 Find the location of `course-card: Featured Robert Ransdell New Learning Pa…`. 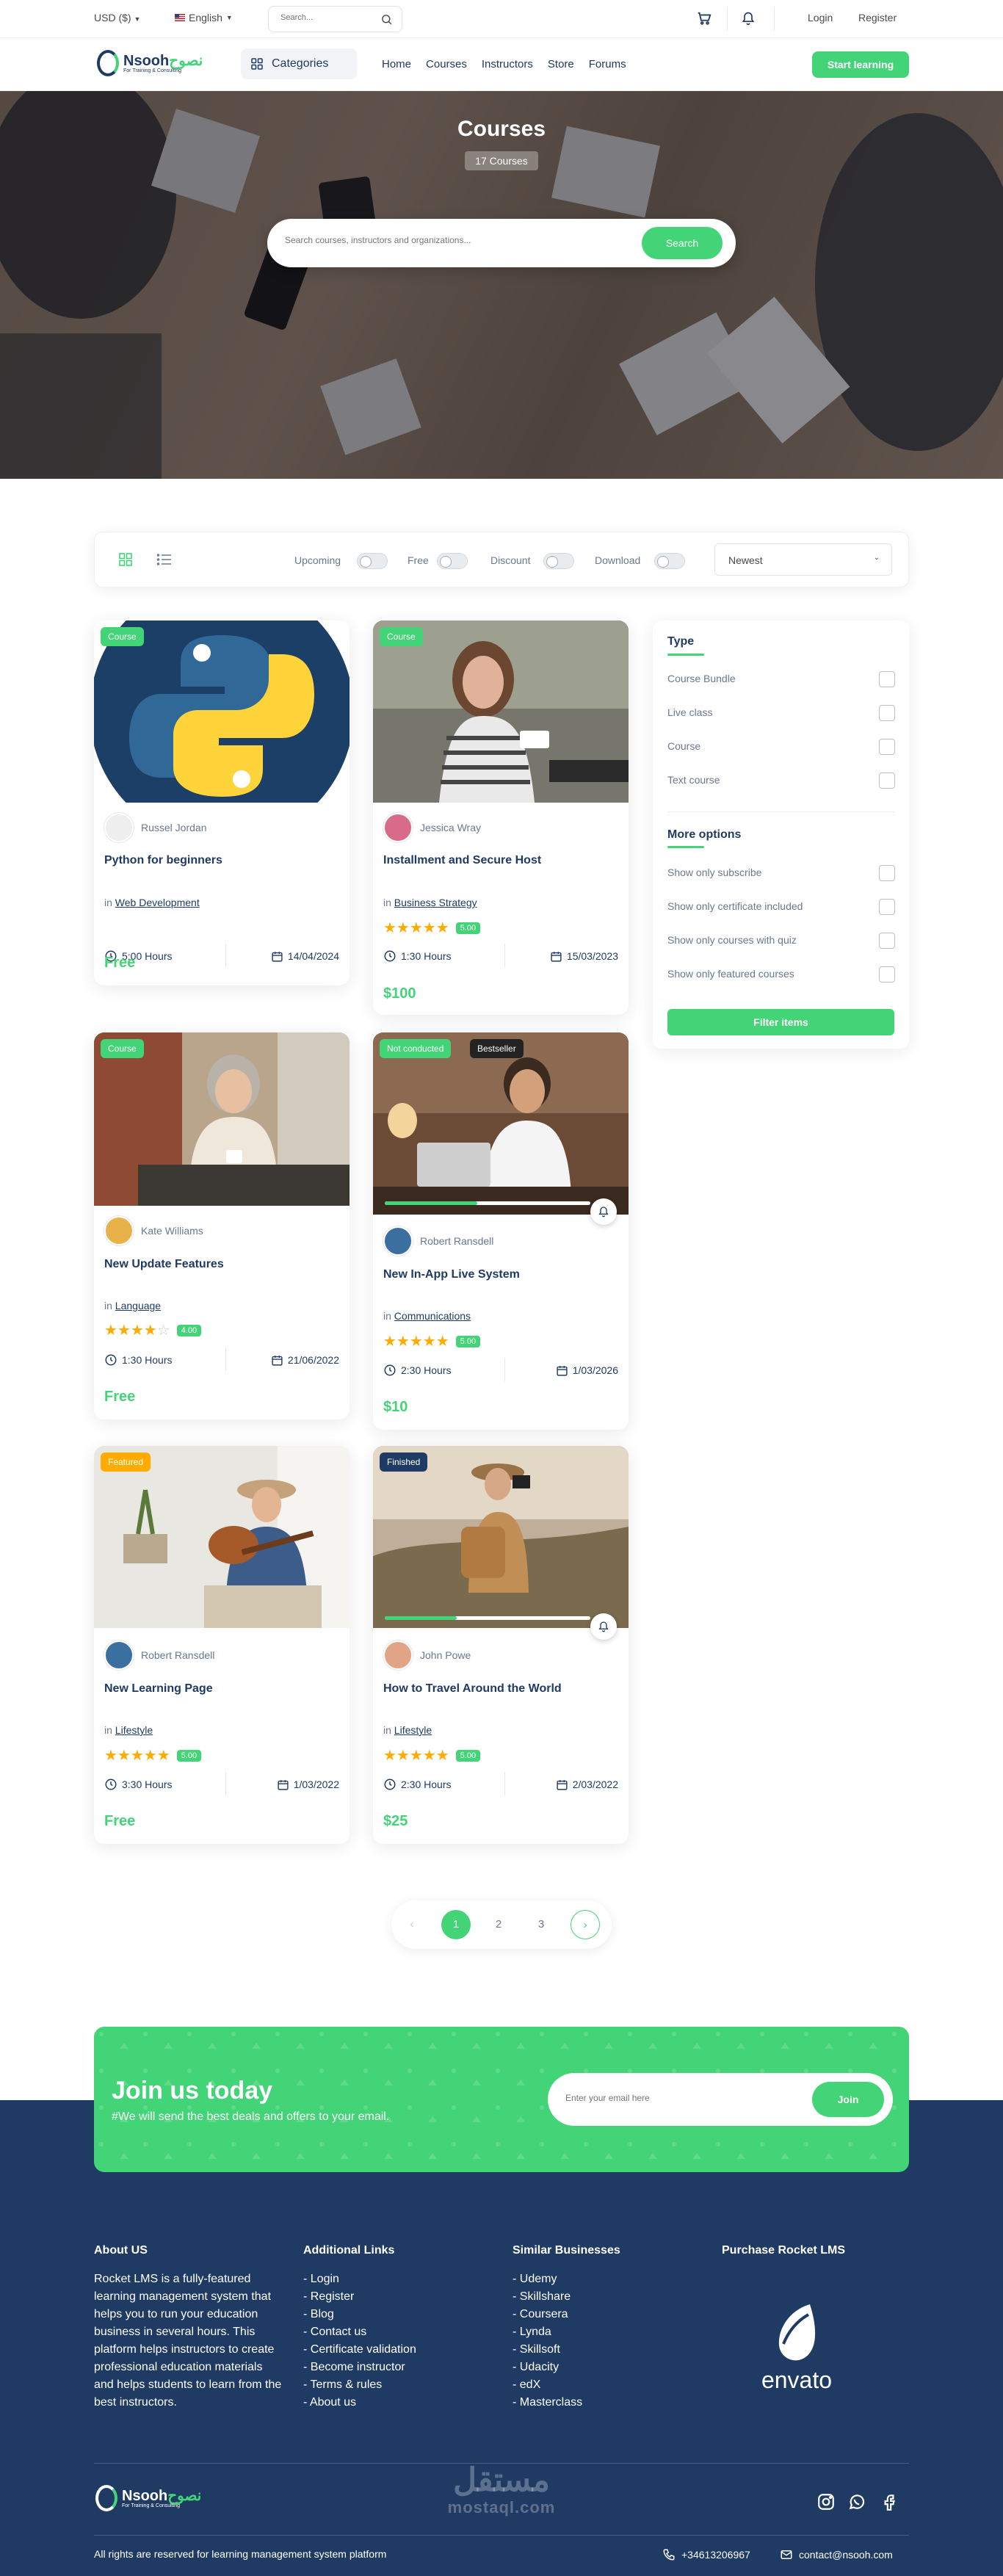

course-card: Featured Robert Ransdell New Learning Pa… is located at coordinates (222, 1645).